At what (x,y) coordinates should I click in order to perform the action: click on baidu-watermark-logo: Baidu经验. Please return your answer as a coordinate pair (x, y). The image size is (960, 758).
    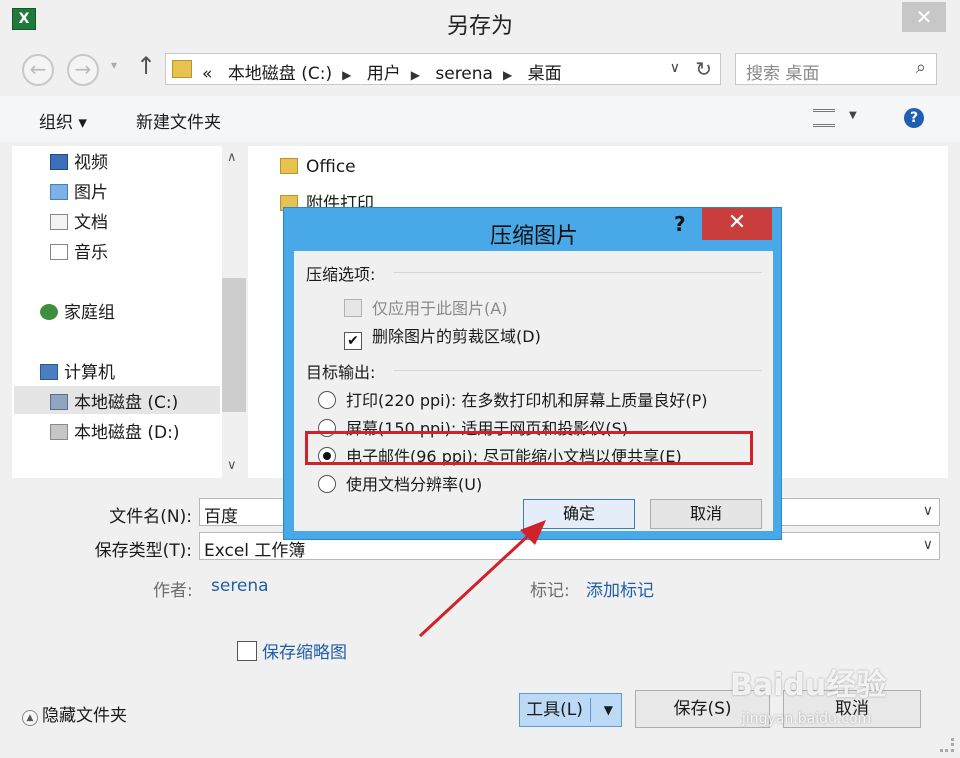
    Looking at the image, I should click on (808, 685).